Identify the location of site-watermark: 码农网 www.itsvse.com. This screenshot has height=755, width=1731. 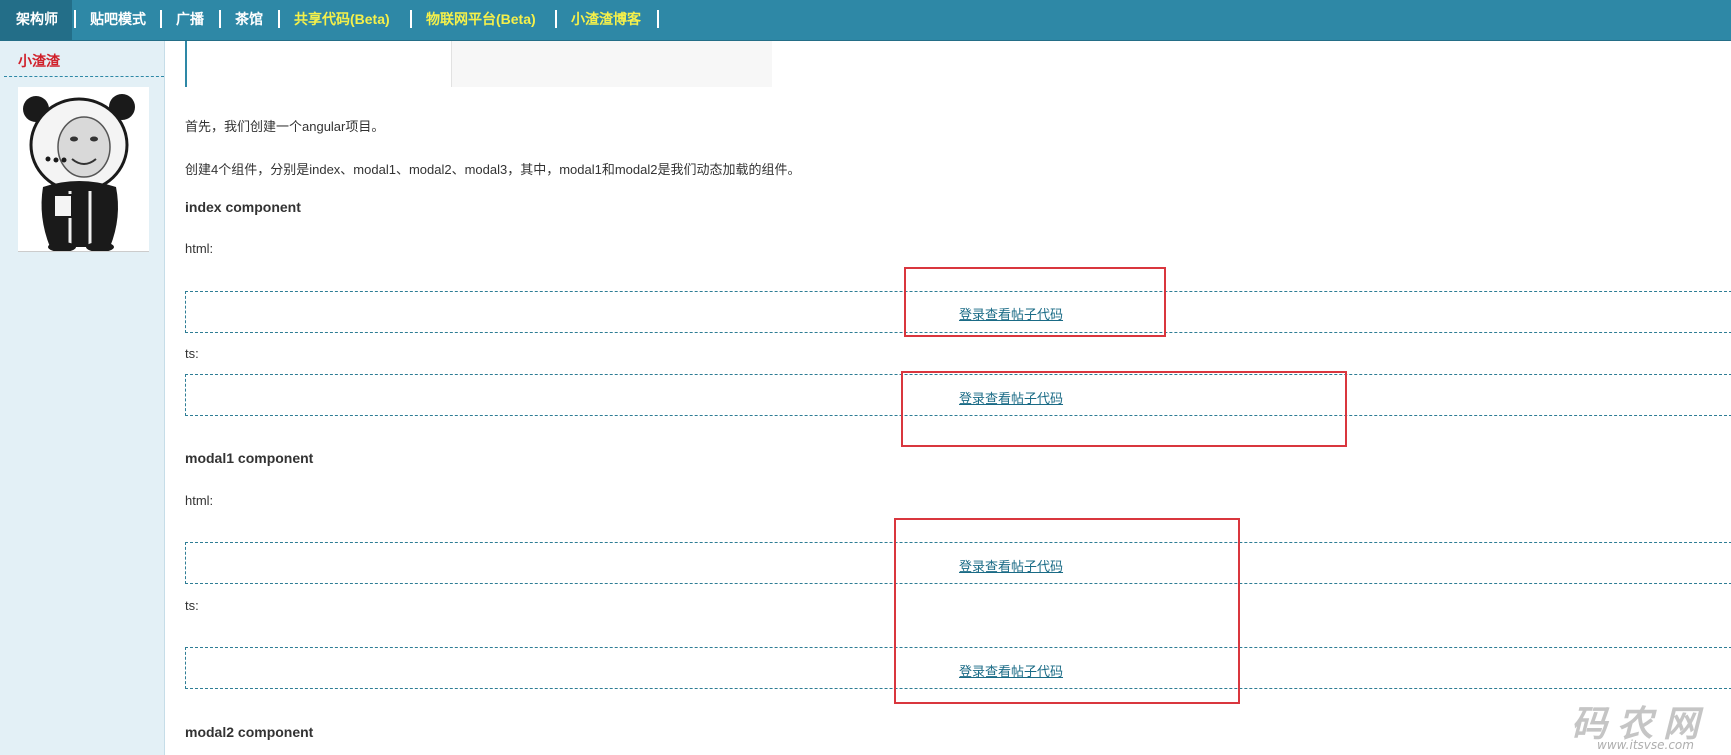
(1642, 725).